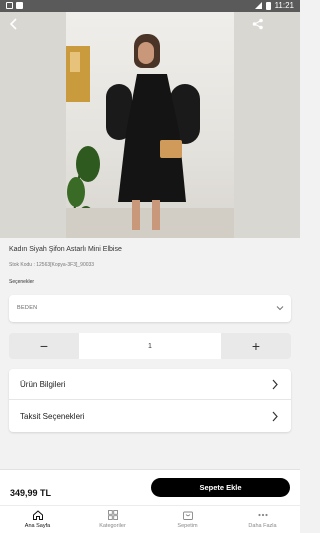 This screenshot has width=320, height=533. What do you see at coordinates (75, 62) in the screenshot?
I see `wall-art-detail` at bounding box center [75, 62].